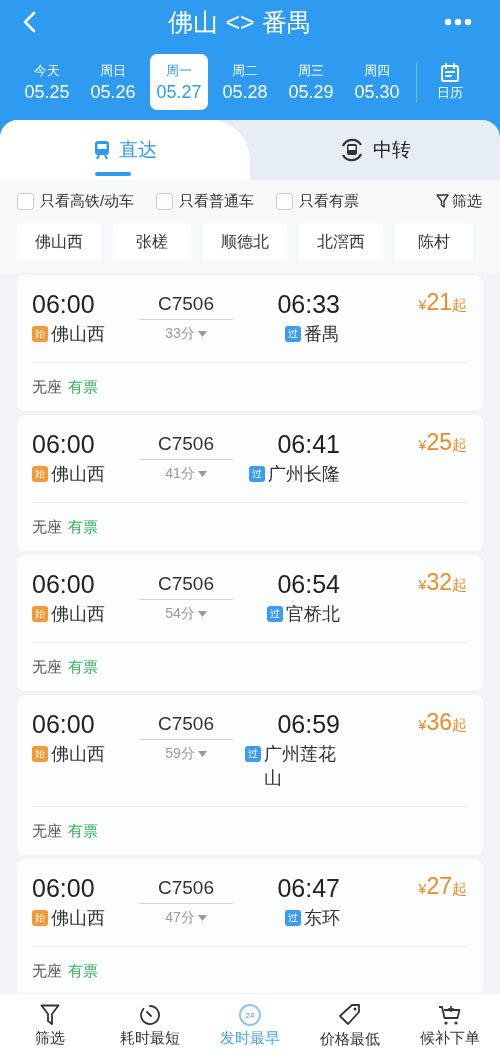  I want to click on station-chip: 顺德北, so click(245, 242).